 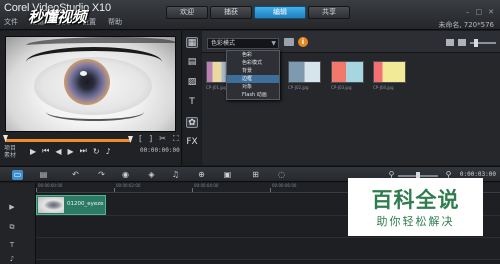 I want to click on transport-controls: ▶ ⏮ ◀ ▶ ⏭ ↻ ♪, so click(x=70, y=151).